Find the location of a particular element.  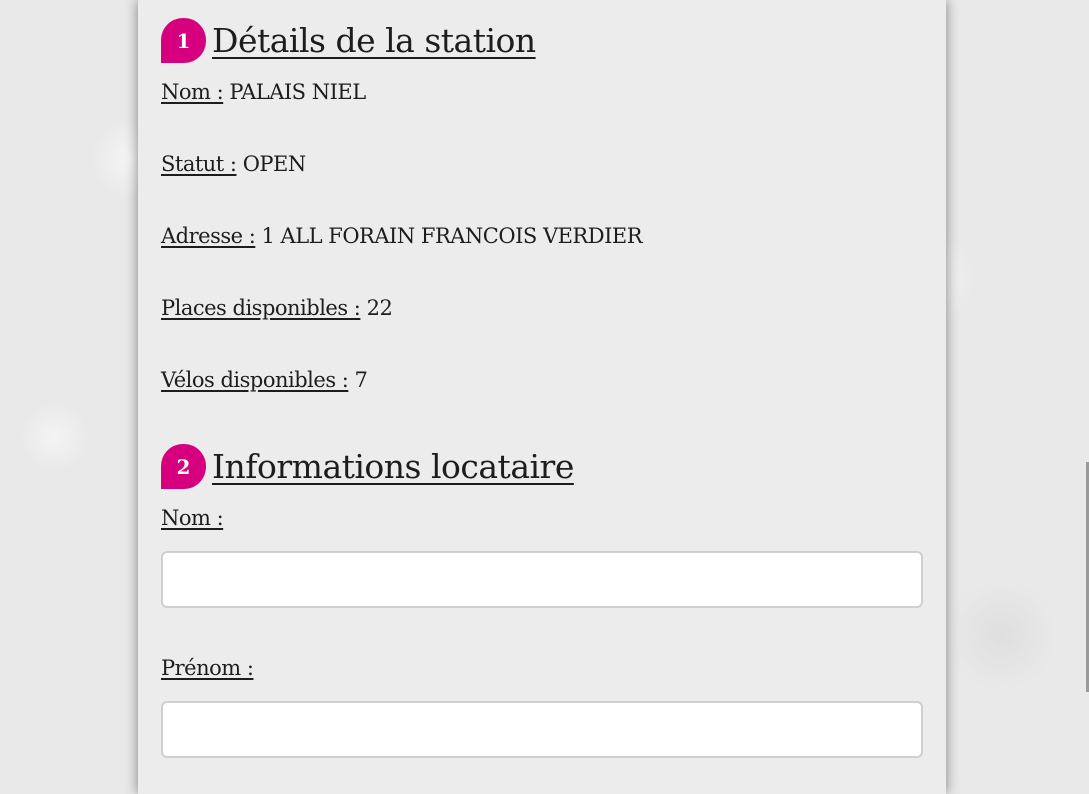

available-stands-row: Places disponibles : 22 is located at coordinates (277, 308).